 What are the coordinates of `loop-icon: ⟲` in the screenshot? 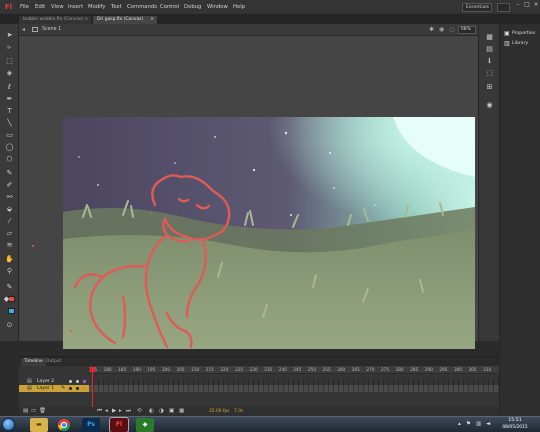 It's located at (139, 411).